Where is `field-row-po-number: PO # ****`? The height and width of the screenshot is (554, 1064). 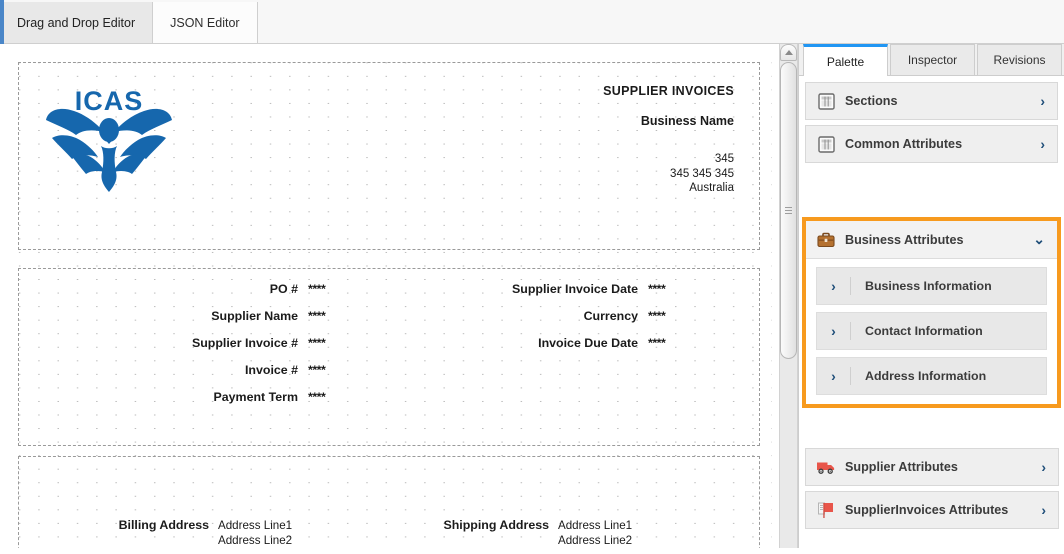 field-row-po-number: PO # **** is located at coordinates (188, 295).